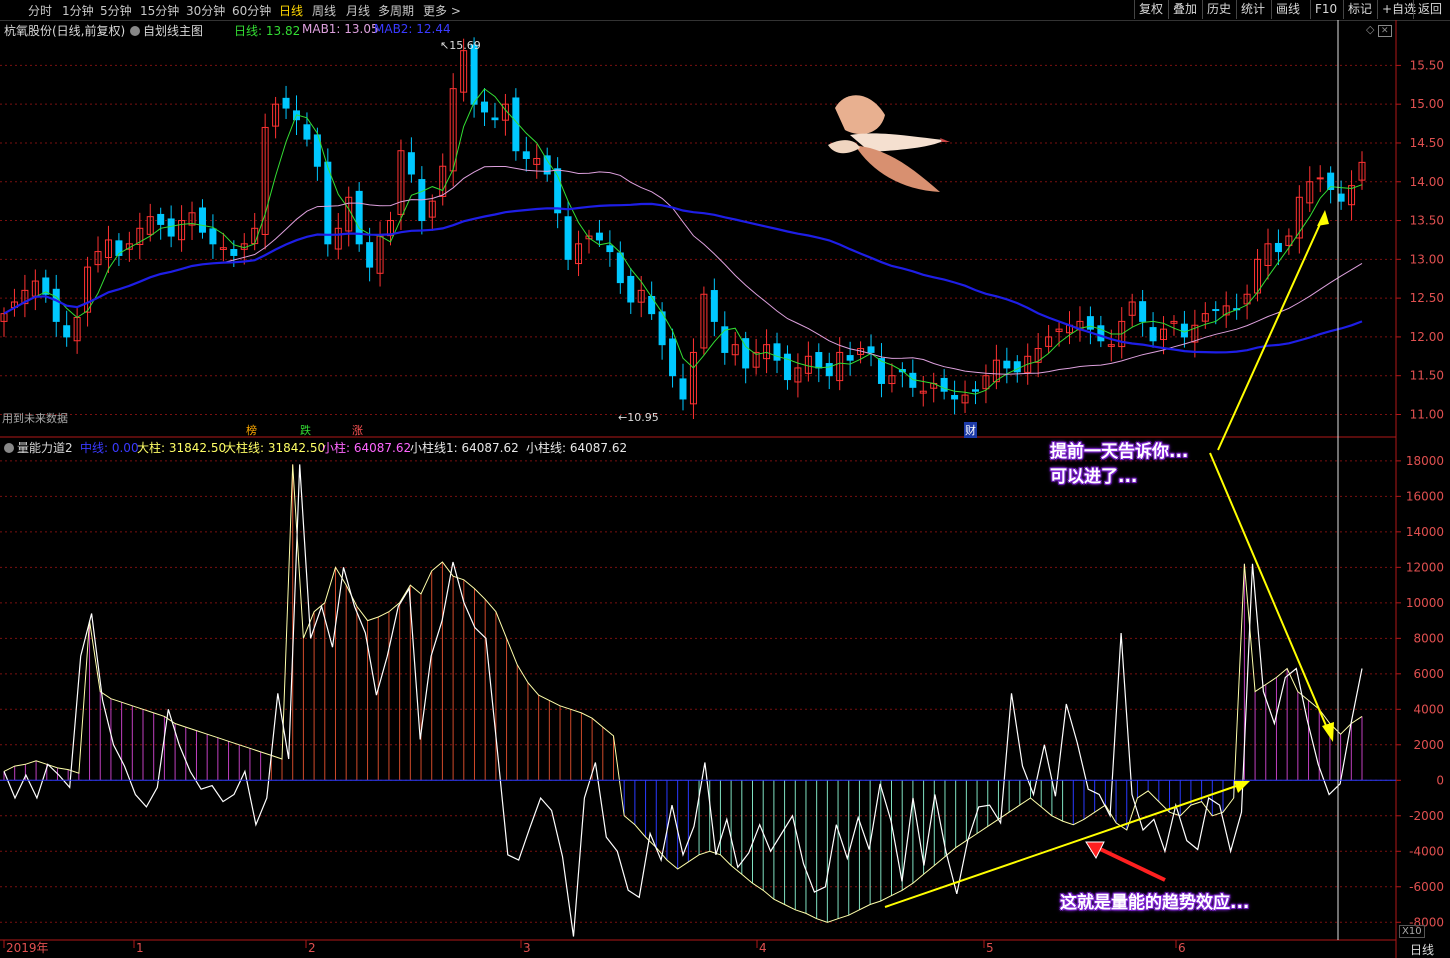 This screenshot has width=1450, height=958. I want to click on period-tab: 30分钟, so click(205, 10).